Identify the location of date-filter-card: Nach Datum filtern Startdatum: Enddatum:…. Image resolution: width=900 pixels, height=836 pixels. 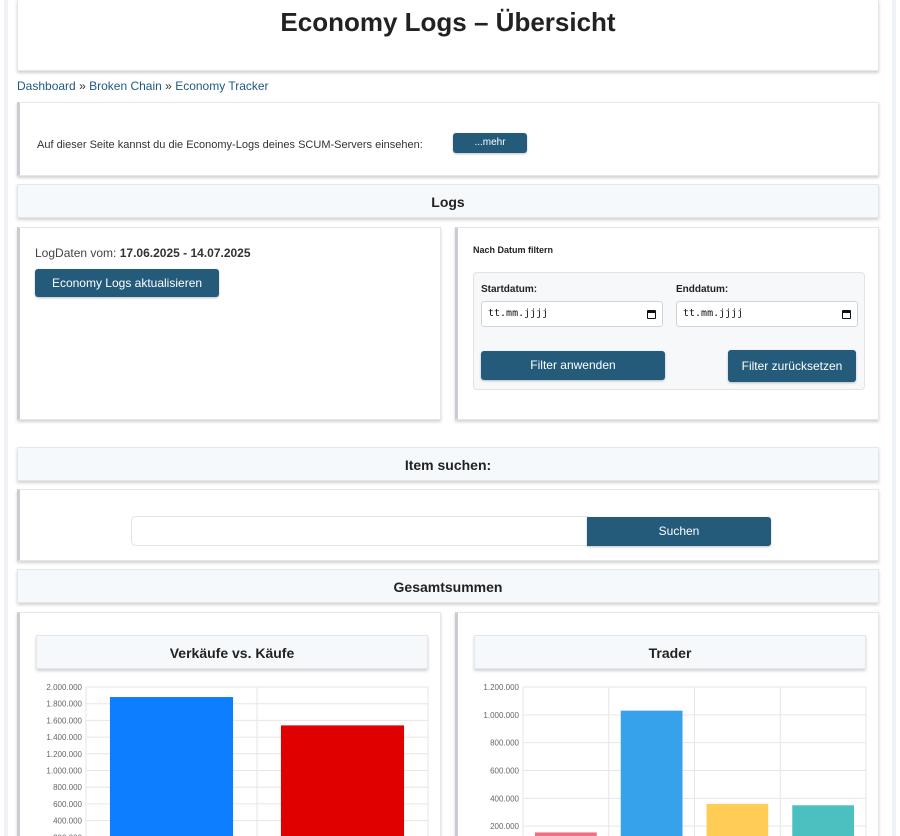
(667, 323).